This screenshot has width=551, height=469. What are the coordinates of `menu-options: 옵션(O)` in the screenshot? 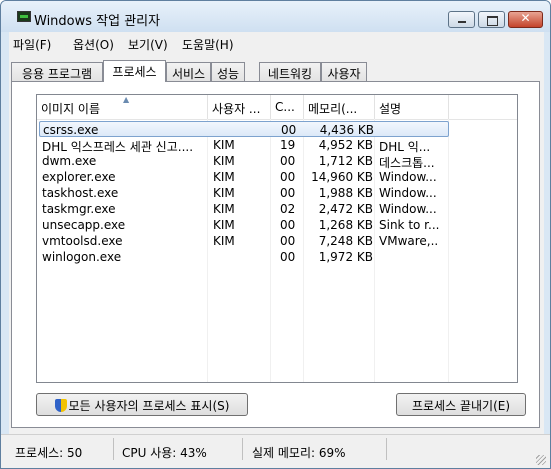 It's located at (93, 44).